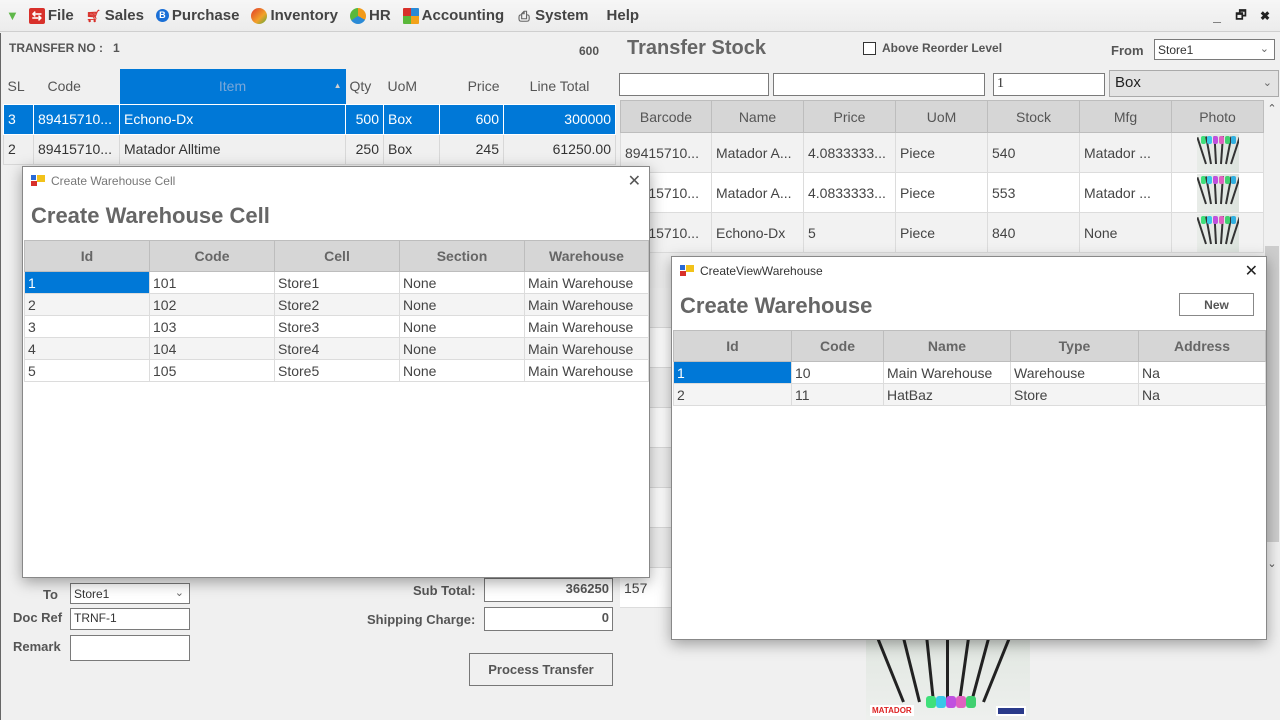 Image resolution: width=1280 pixels, height=720 pixels. I want to click on restore-button: 🗗, so click(1241, 16).